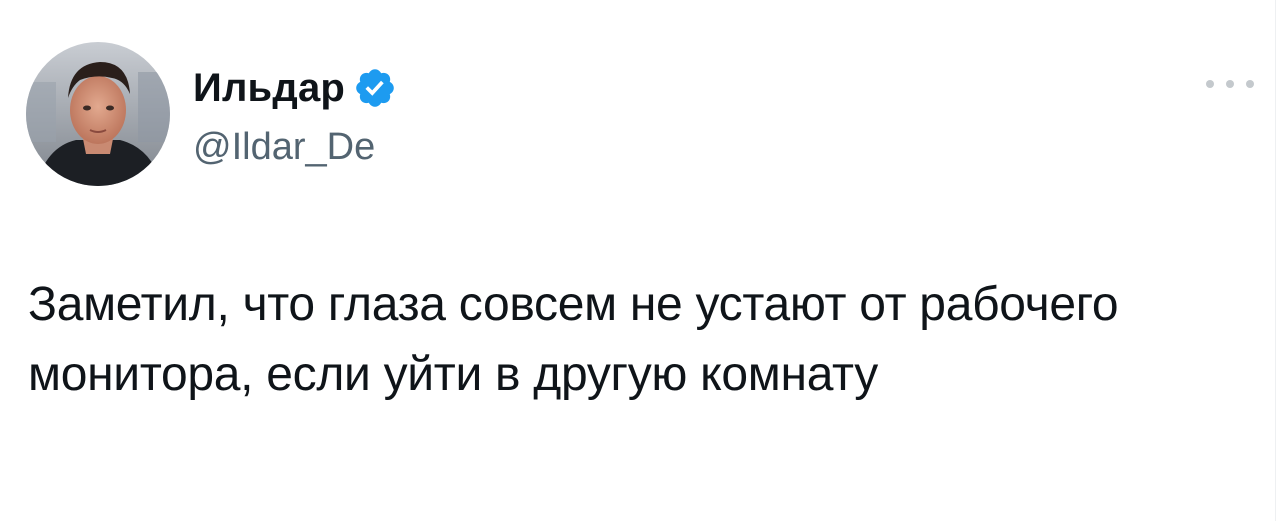 This screenshot has height=521, width=1284. What do you see at coordinates (284, 147) in the screenshot?
I see `author-handle: @Ildar_De` at bounding box center [284, 147].